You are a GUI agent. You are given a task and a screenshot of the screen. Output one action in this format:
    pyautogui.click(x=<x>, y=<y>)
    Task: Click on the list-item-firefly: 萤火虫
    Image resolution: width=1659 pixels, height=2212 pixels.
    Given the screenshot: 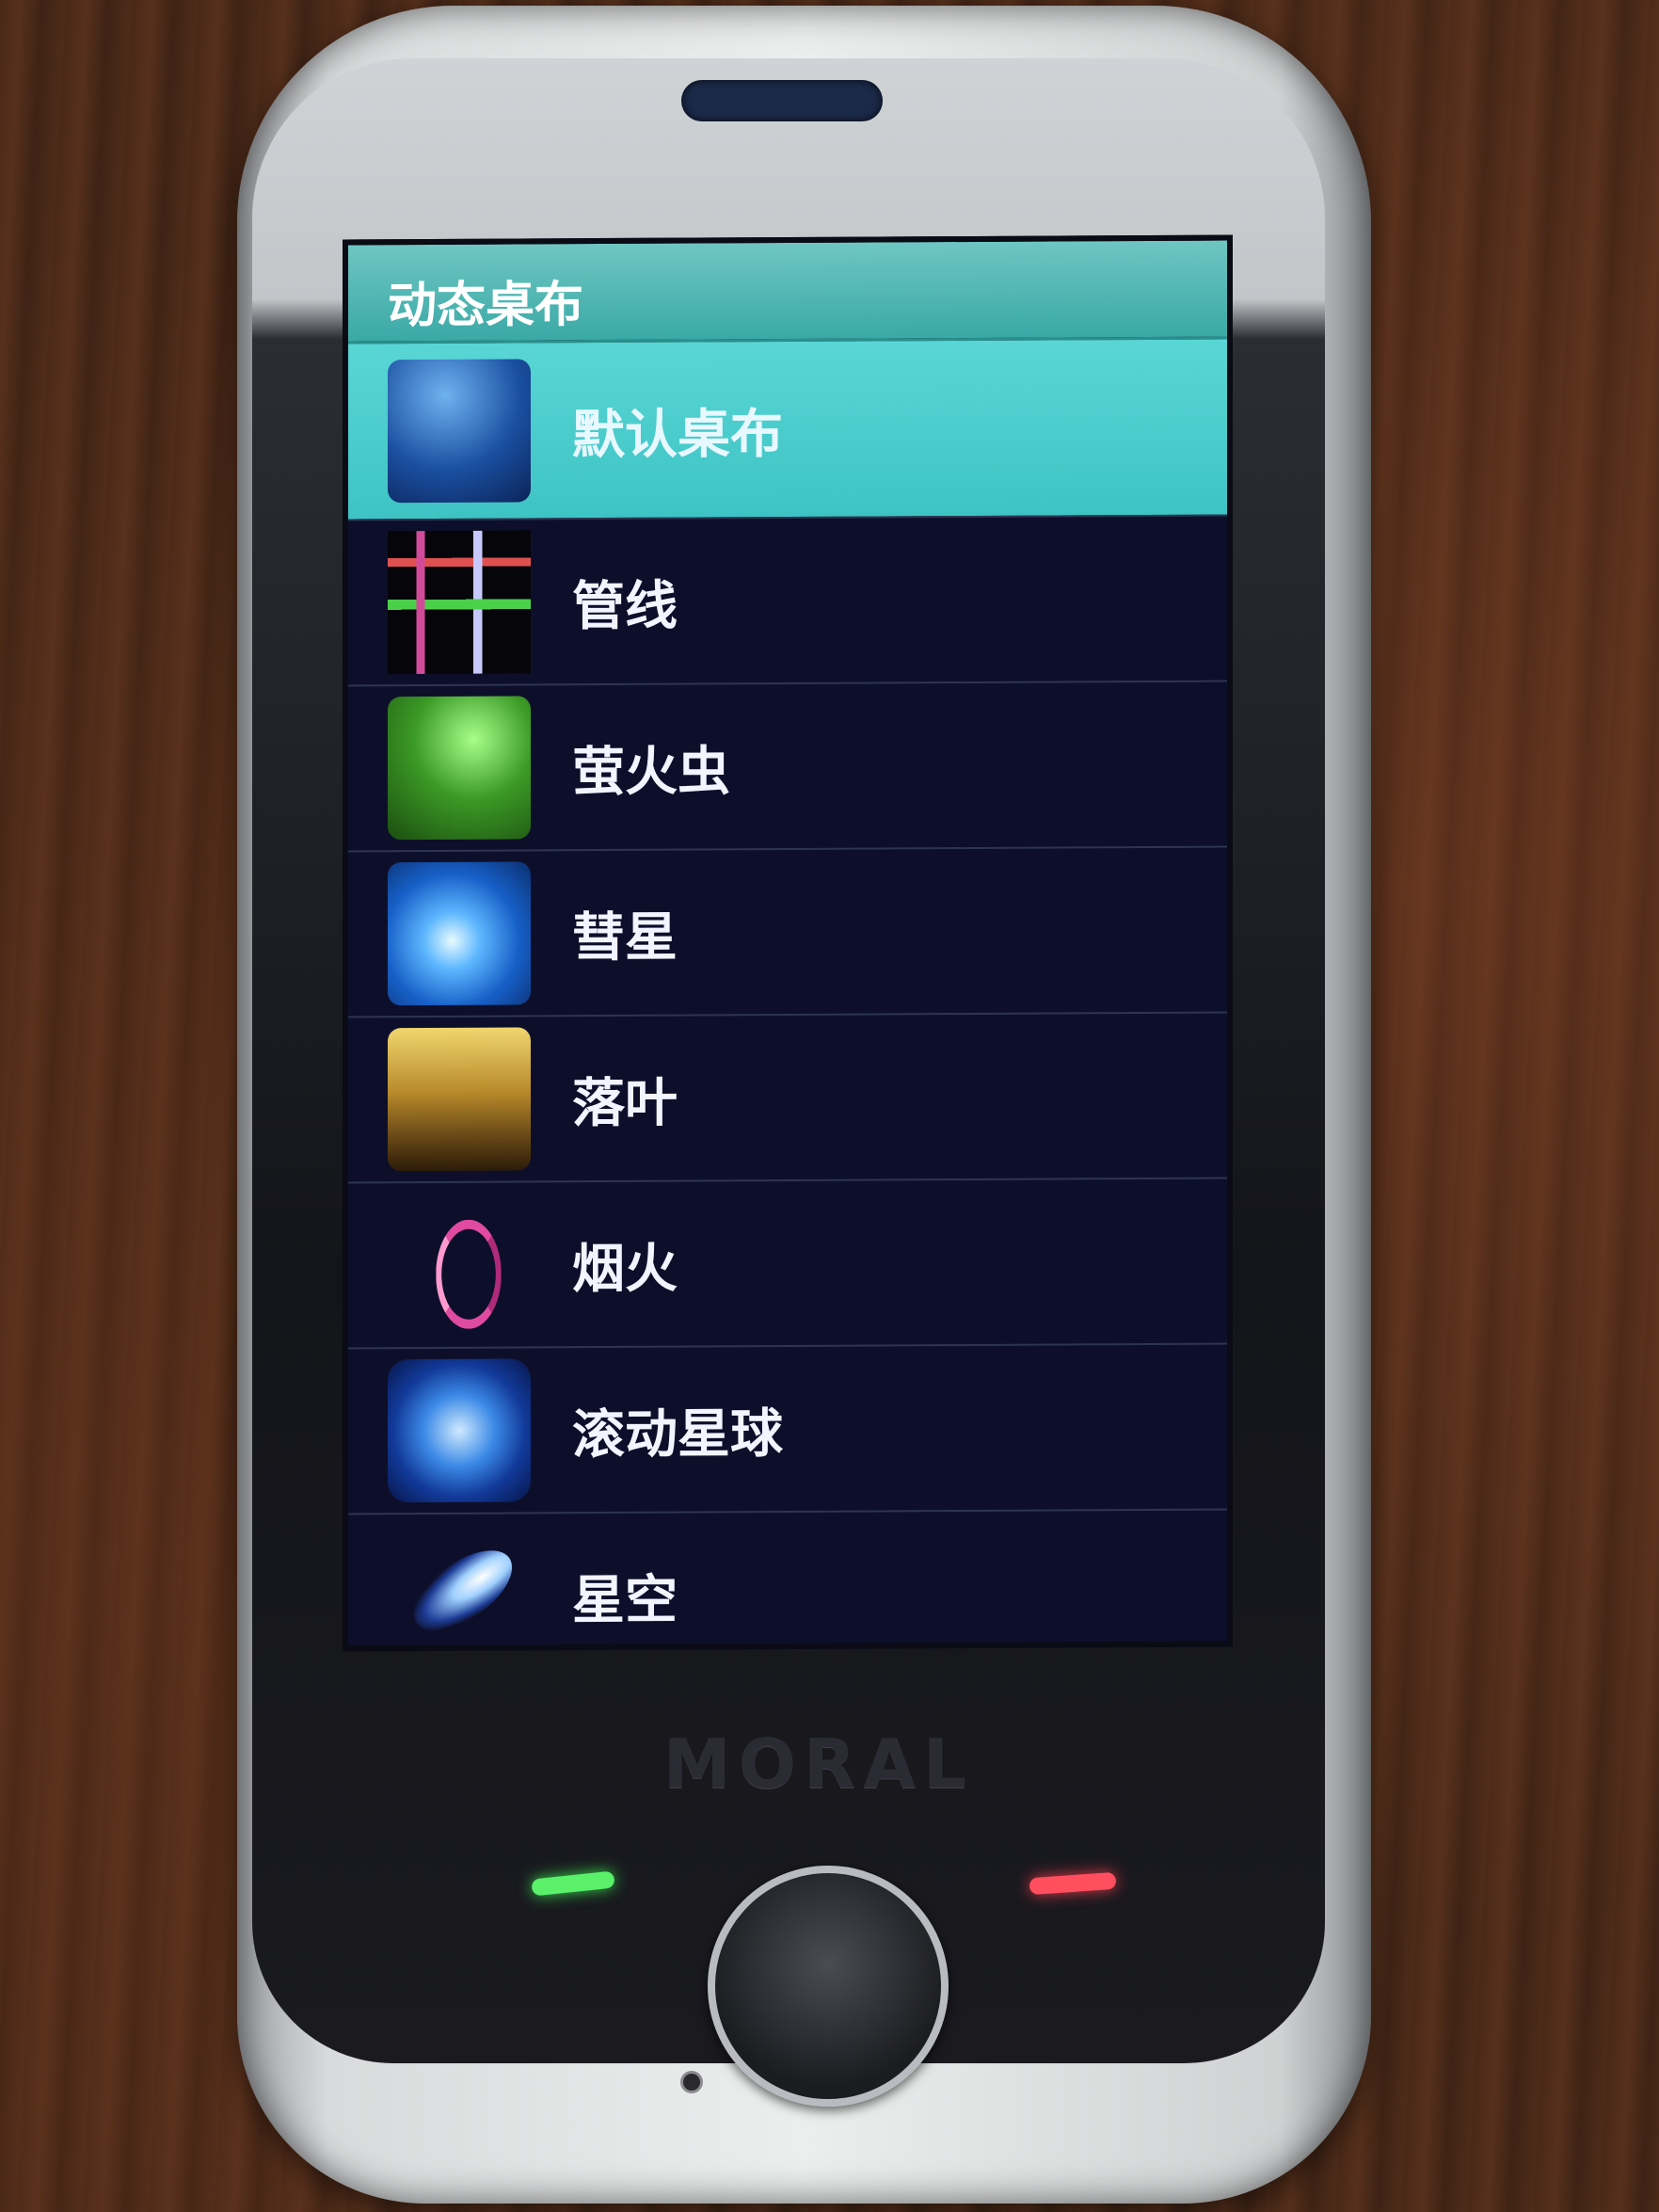 What is the action you would take?
    pyautogui.click(x=787, y=767)
    